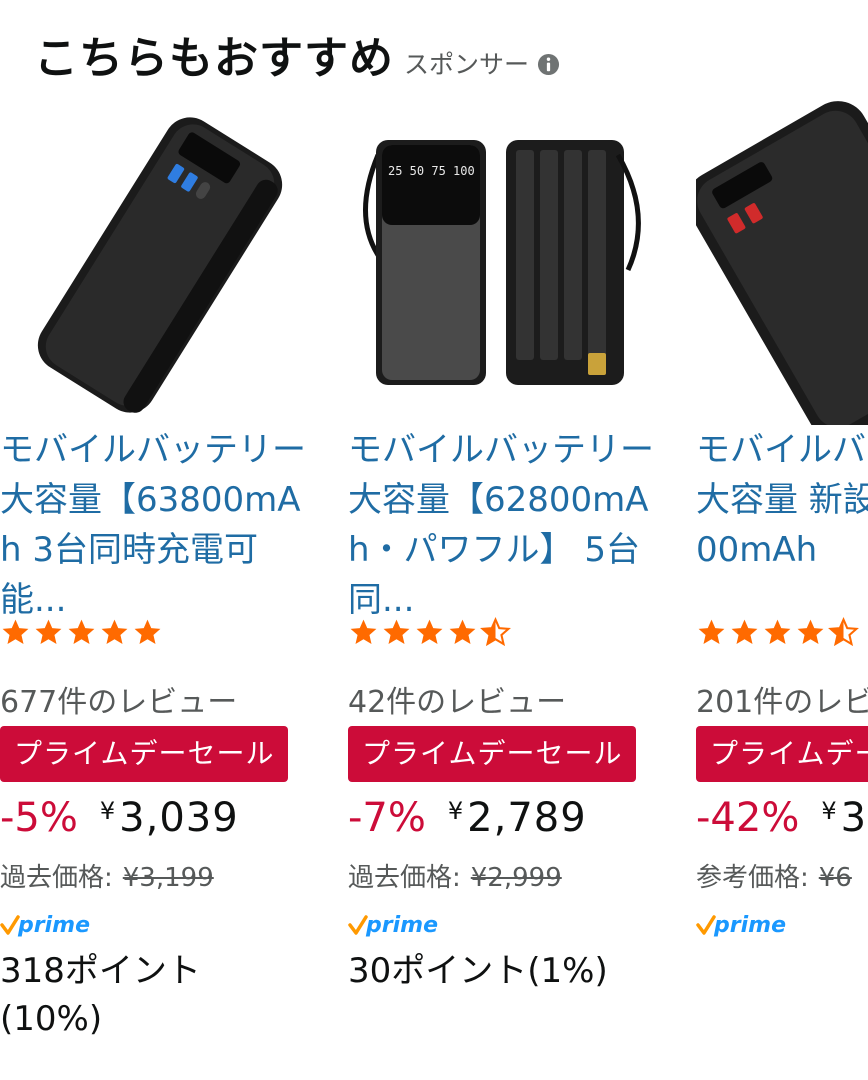 The height and width of the screenshot is (1080, 868). What do you see at coordinates (548, 64) in the screenshot?
I see `info-icon` at bounding box center [548, 64].